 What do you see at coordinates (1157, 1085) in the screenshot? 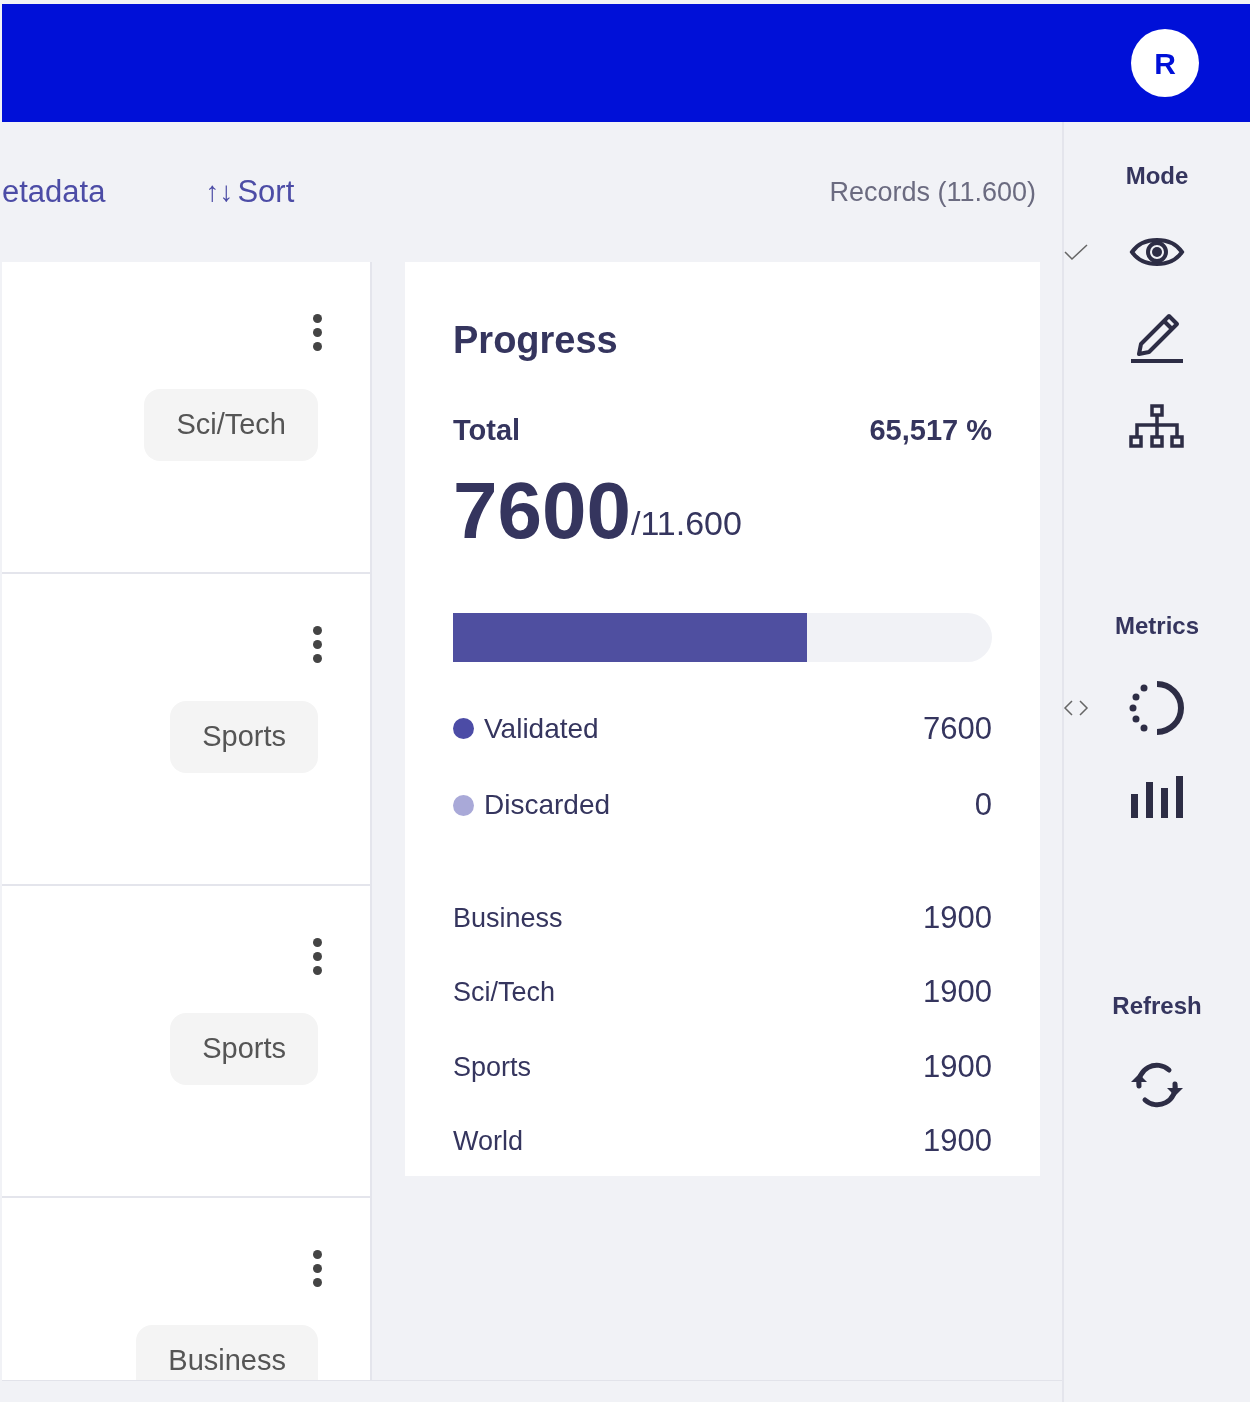
I see `refresh-icon` at bounding box center [1157, 1085].